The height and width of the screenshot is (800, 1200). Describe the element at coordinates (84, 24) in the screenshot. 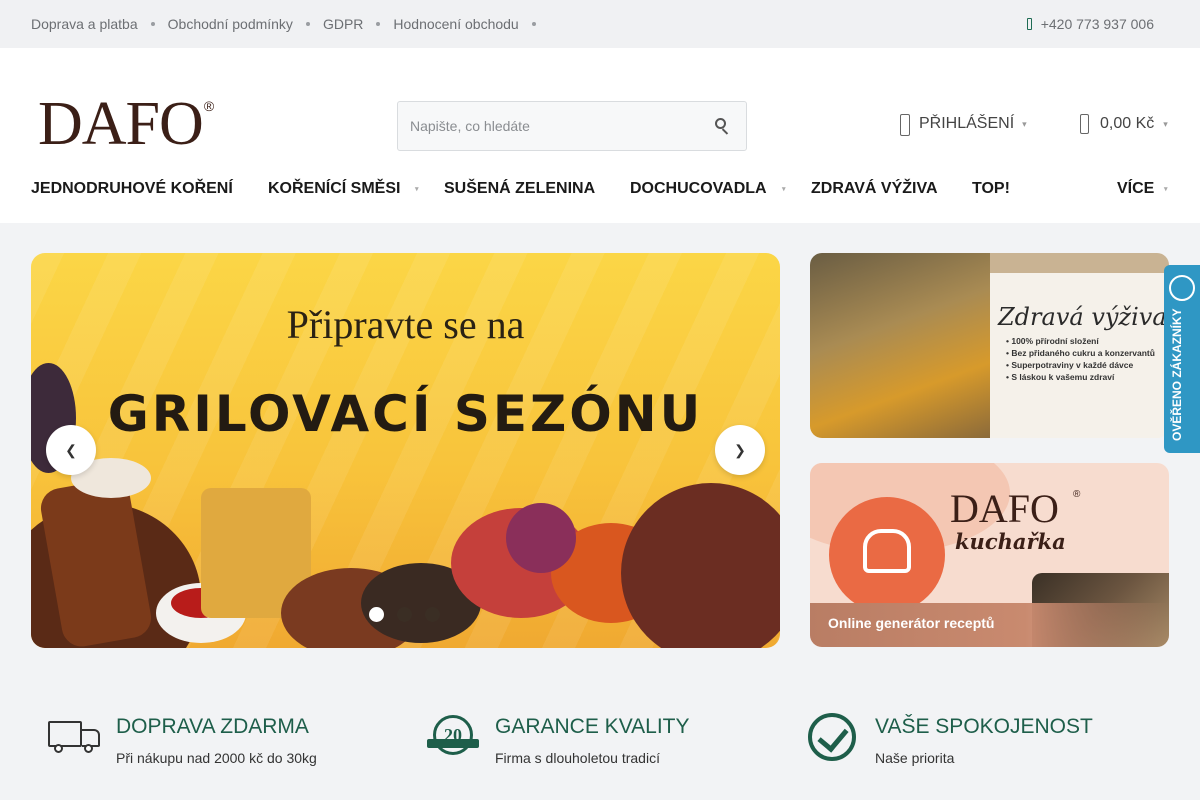

I see `link-shipping-payment: Doprava a platba` at that location.